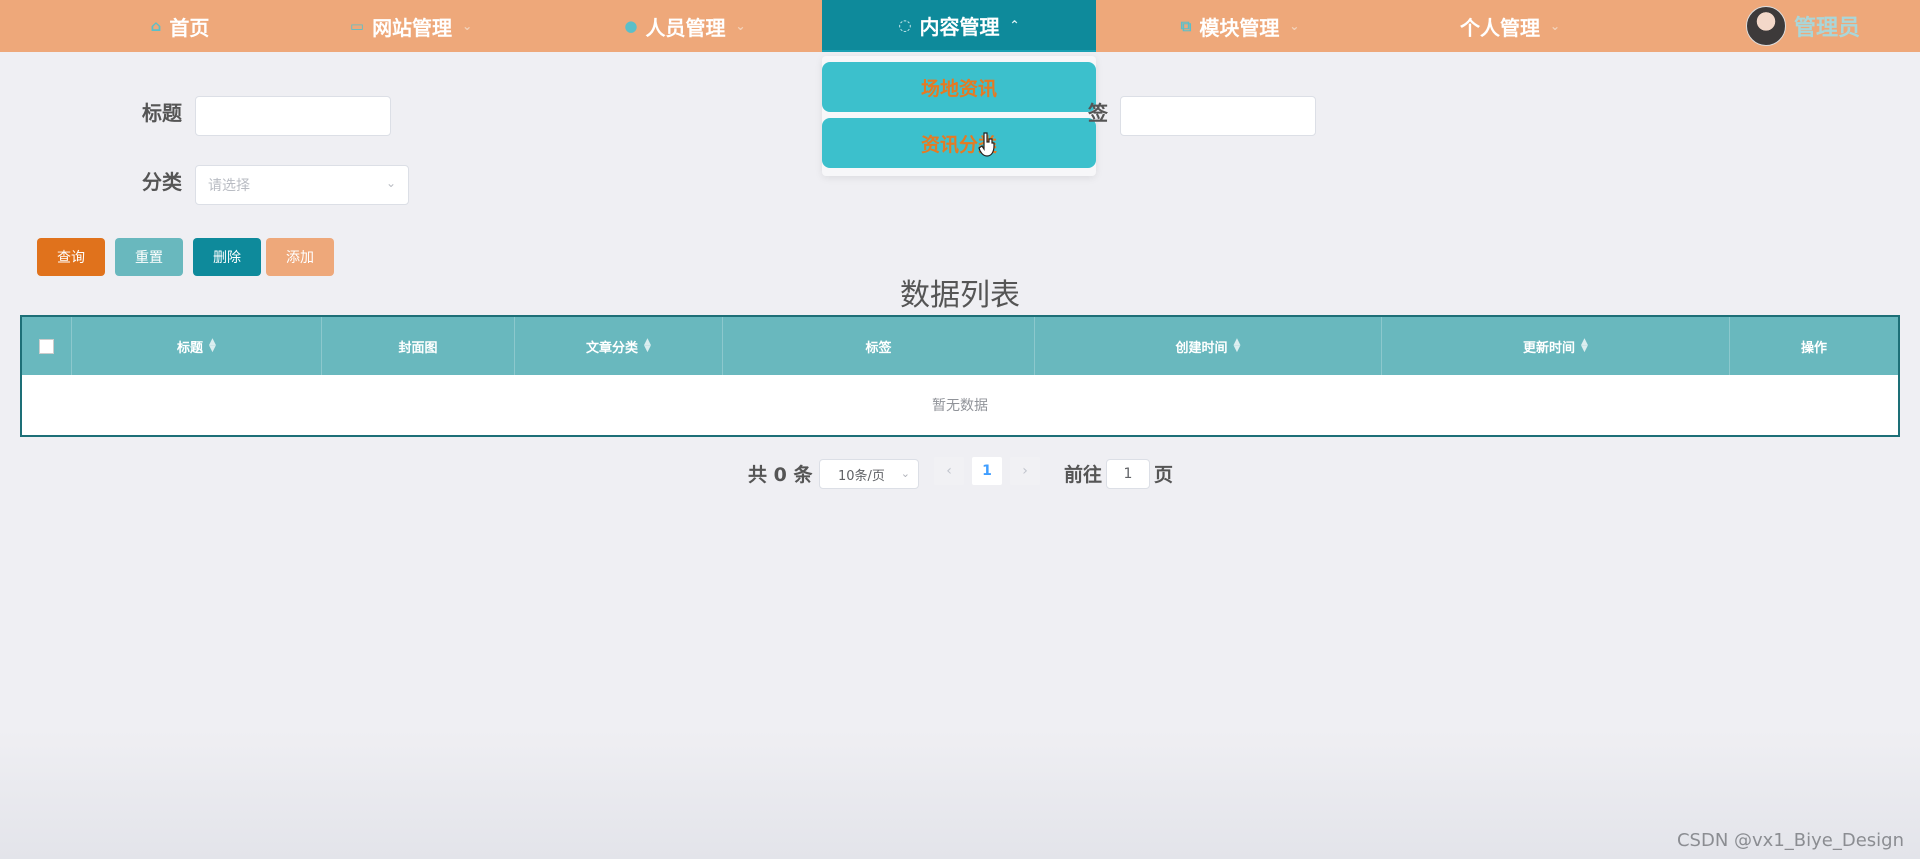 Image resolution: width=1920 pixels, height=859 pixels. What do you see at coordinates (959, 116) in the screenshot?
I see `content-management-dropdown: 场地资讯 资讯分类` at bounding box center [959, 116].